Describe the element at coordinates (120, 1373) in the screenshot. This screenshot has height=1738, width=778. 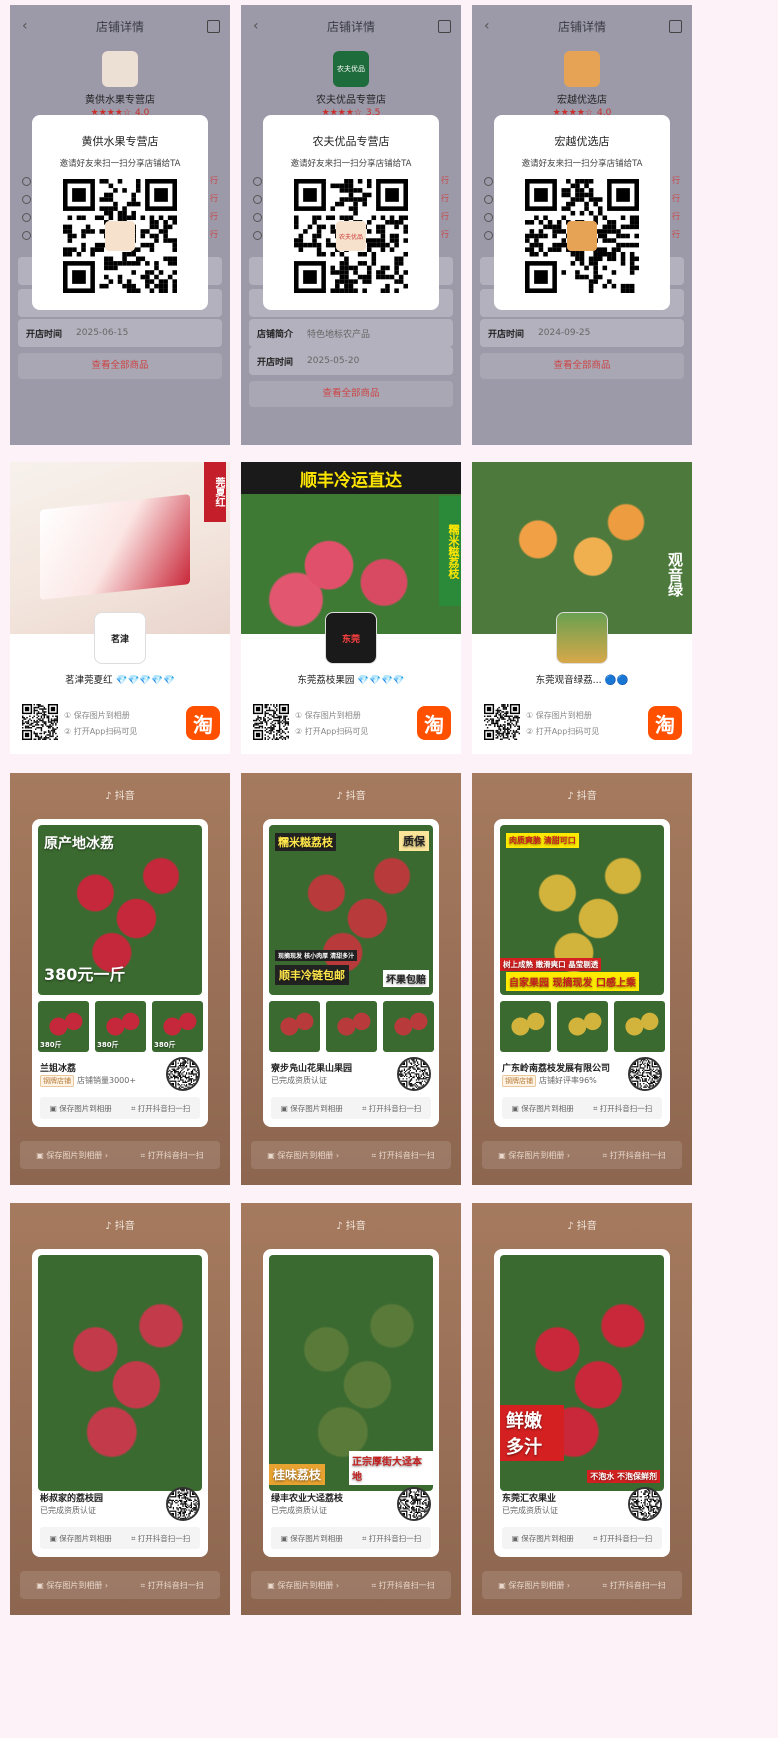
I see `product-image` at that location.